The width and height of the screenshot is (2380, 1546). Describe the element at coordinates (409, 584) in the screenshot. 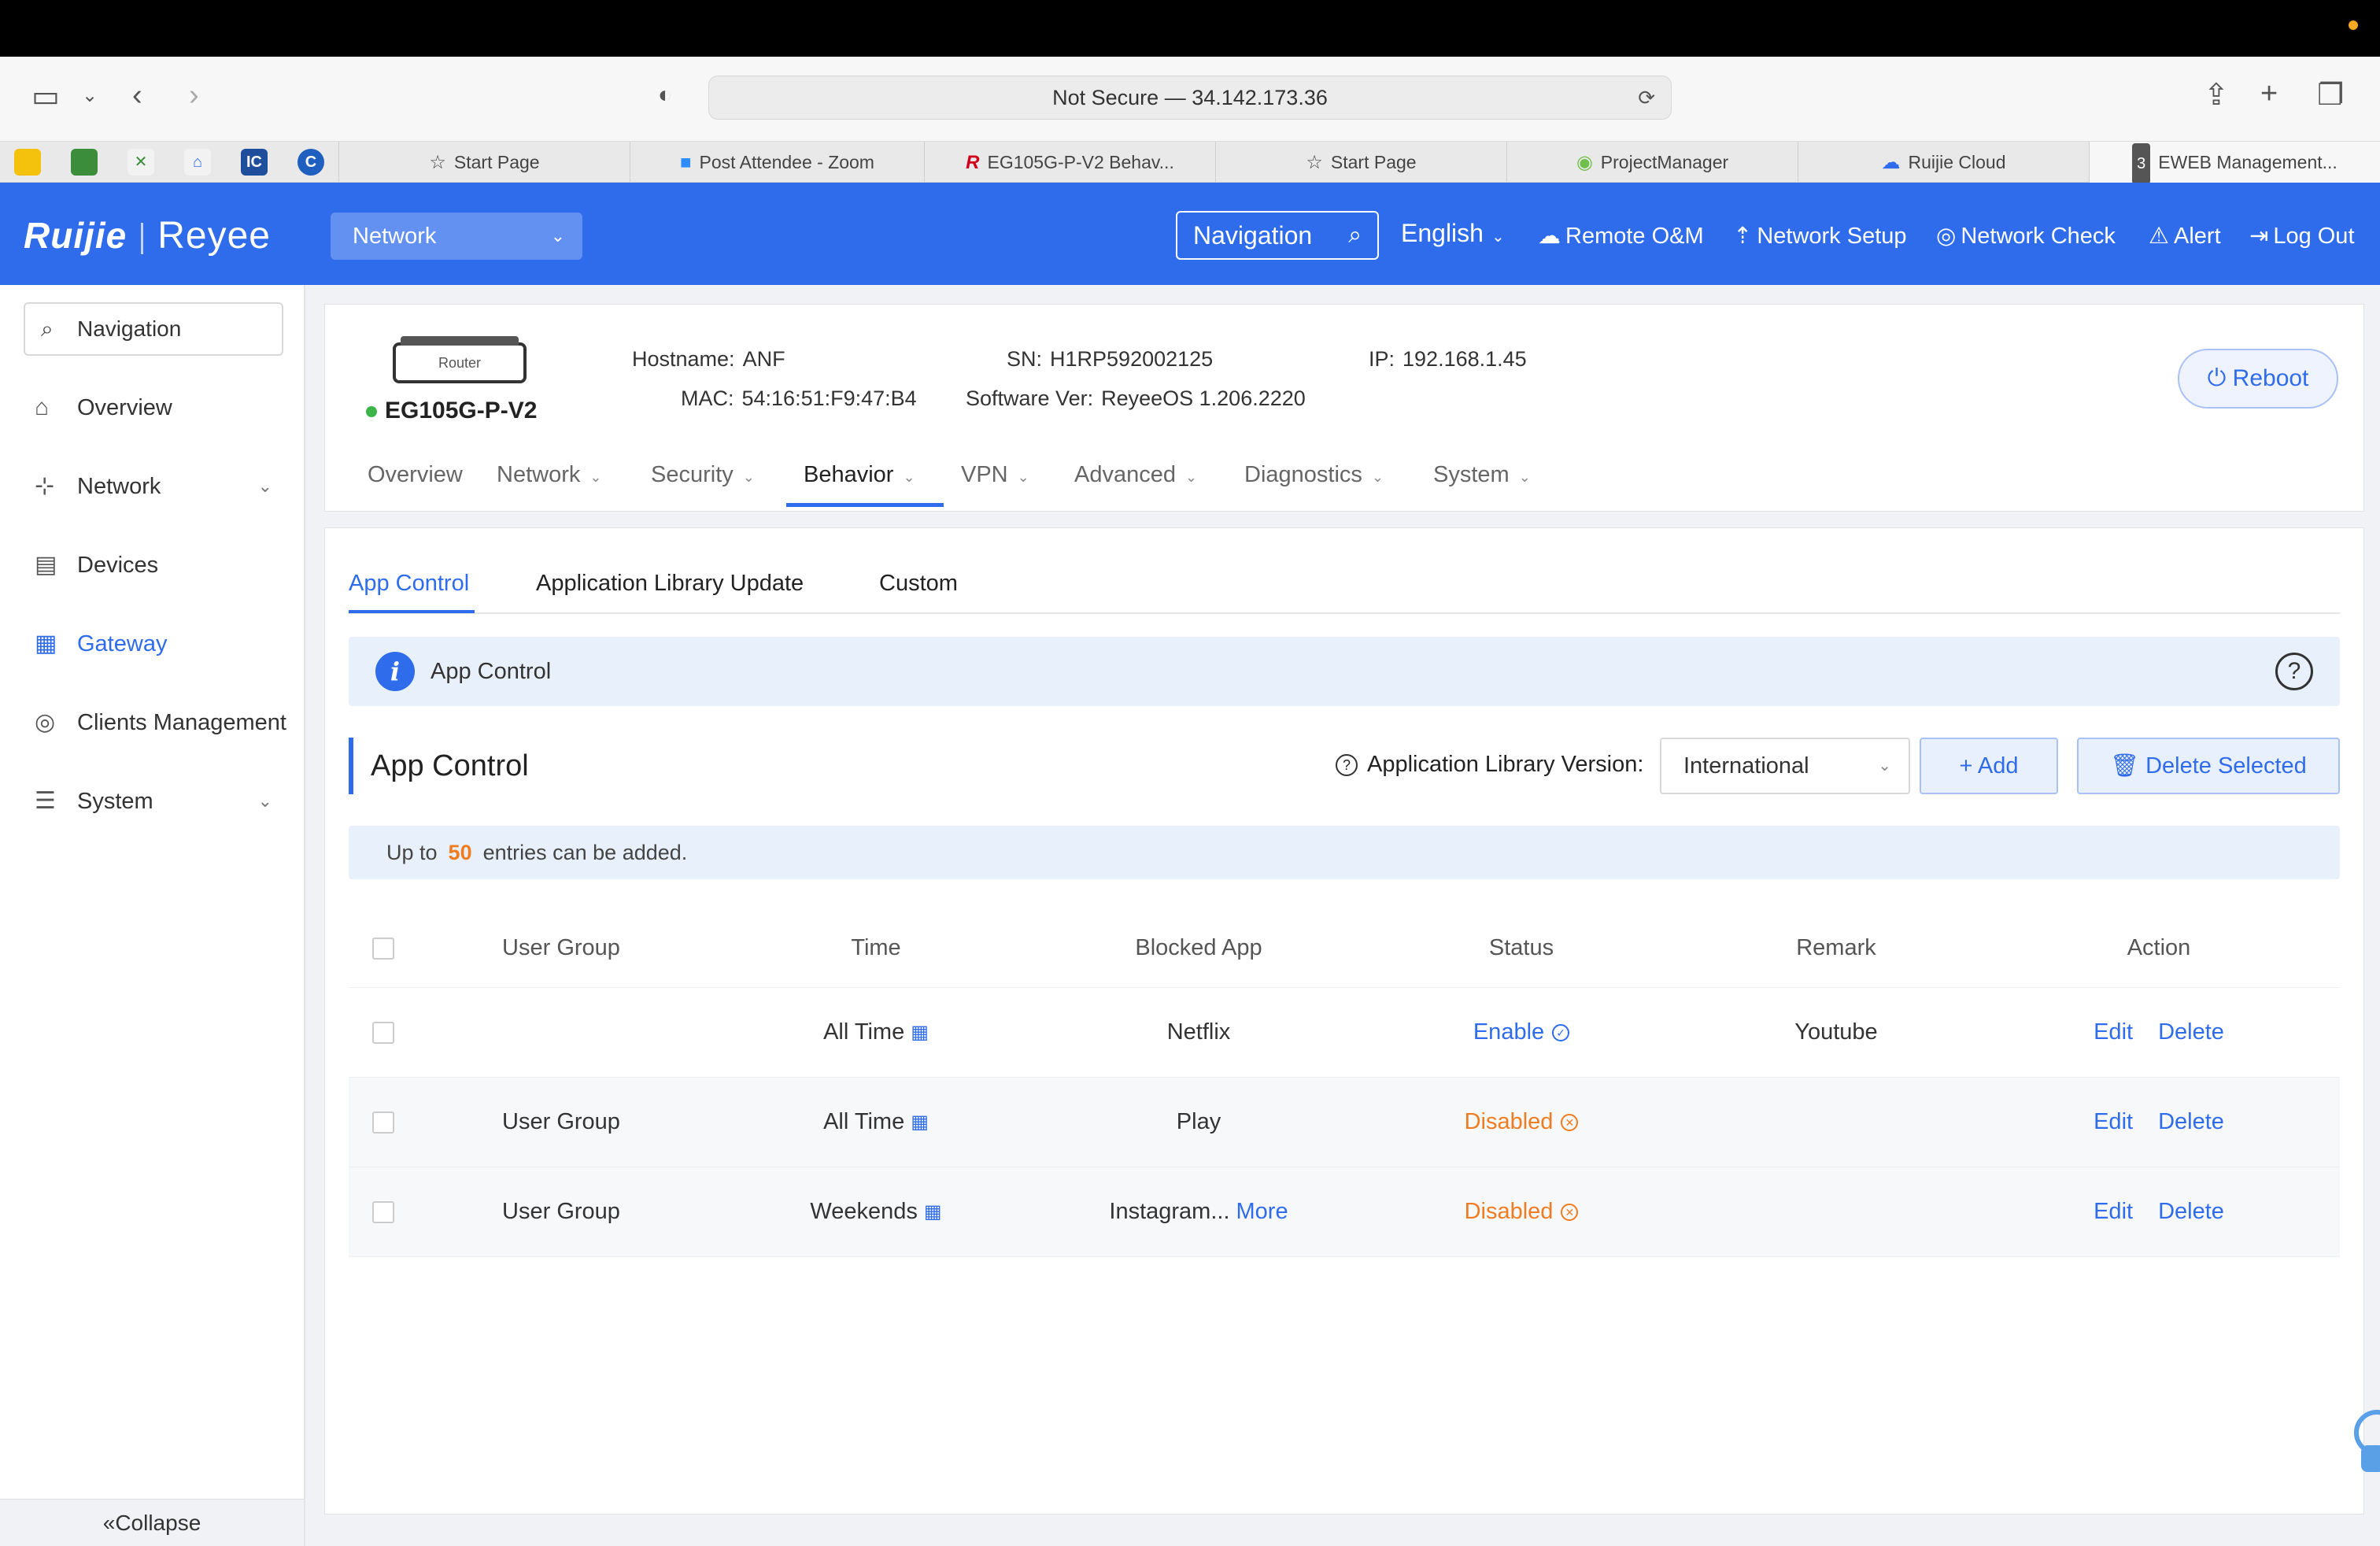

I see `subtab-app-control: App Control` at that location.